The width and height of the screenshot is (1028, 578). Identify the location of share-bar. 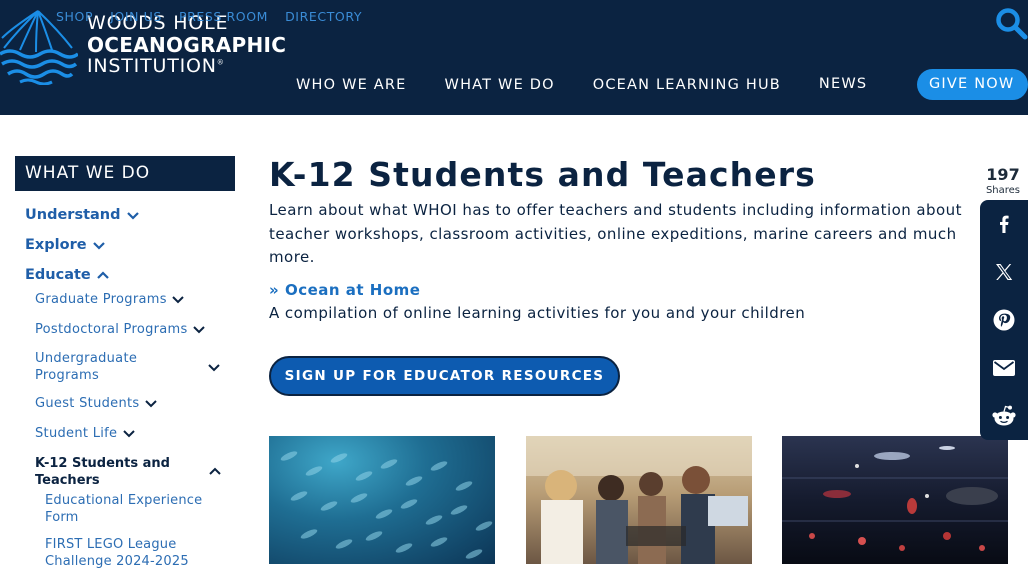
(1004, 320).